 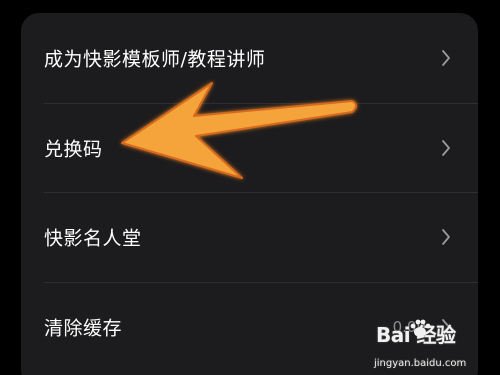 What do you see at coordinates (420, 363) in the screenshot?
I see `watermark-url: jingyan.baidu.com` at bounding box center [420, 363].